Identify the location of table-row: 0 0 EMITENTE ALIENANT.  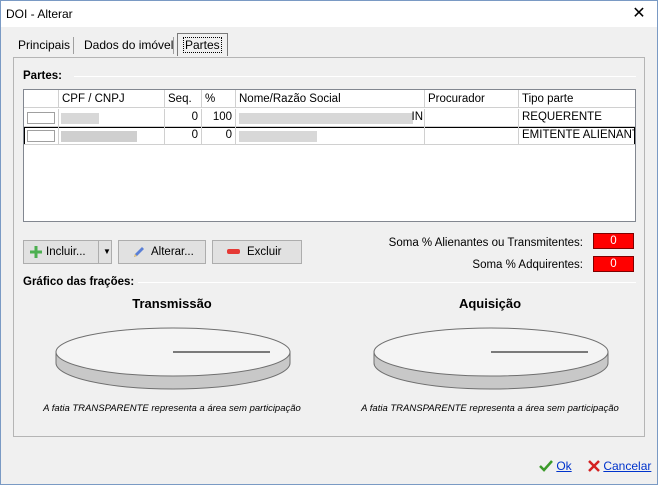
(329, 136).